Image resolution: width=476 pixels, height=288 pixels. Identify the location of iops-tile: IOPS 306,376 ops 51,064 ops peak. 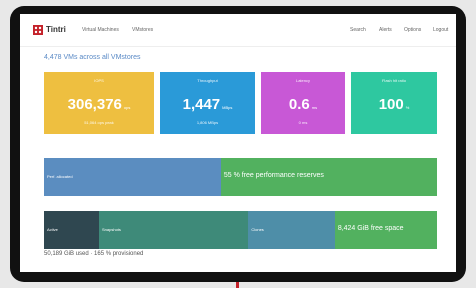
(99, 103).